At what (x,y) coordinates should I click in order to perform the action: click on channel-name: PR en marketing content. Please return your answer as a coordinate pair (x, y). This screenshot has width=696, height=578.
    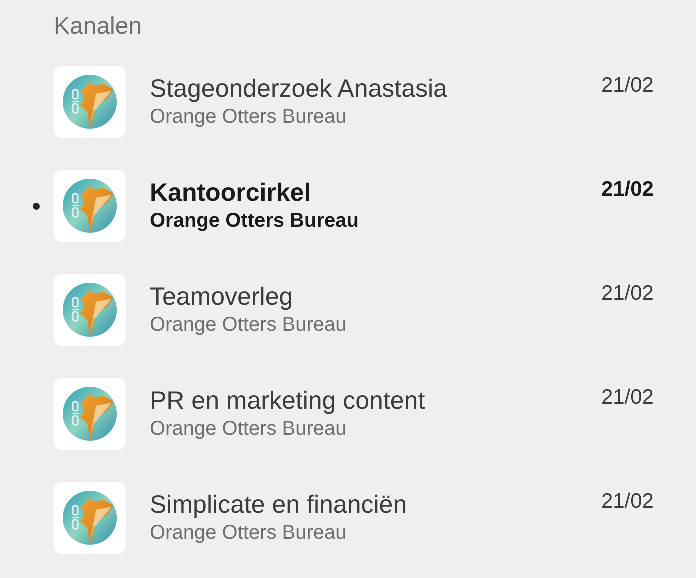
    Looking at the image, I should click on (376, 401).